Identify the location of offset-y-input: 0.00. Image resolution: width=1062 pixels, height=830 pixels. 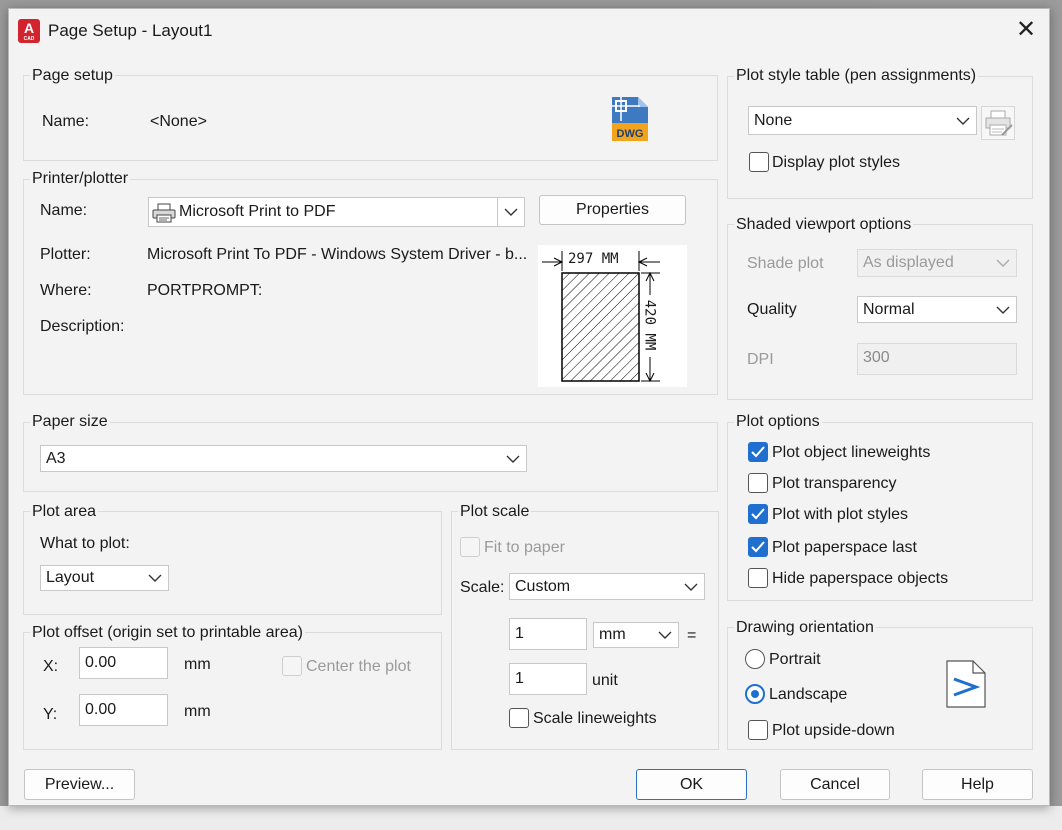
(123, 710).